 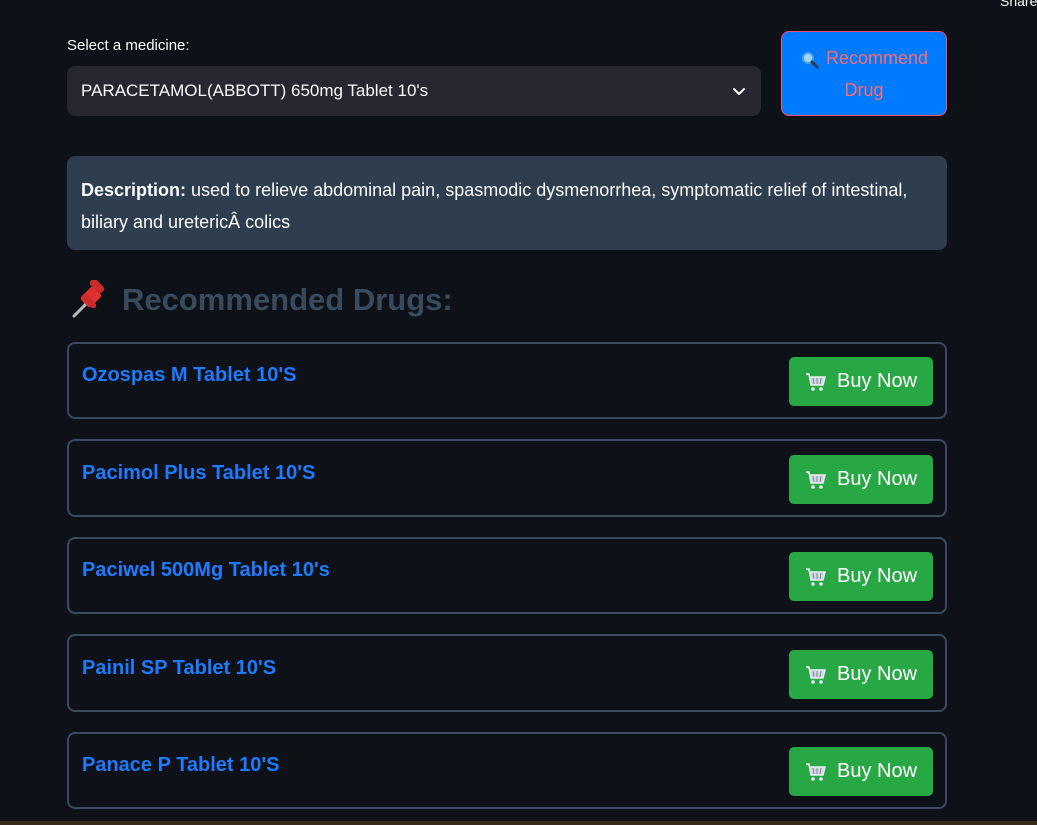 I want to click on share-link: Share, so click(x=1018, y=4).